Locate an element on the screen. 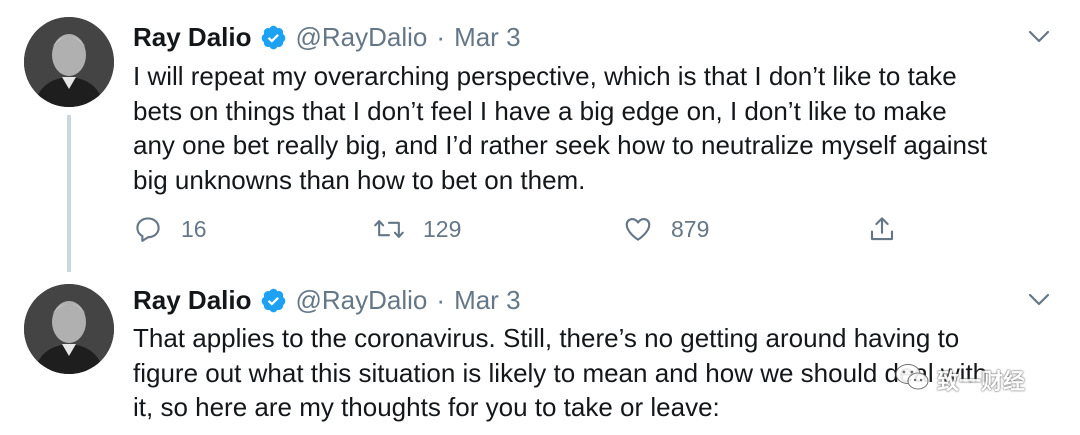  retweet-button: 129 is located at coordinates (417, 229).